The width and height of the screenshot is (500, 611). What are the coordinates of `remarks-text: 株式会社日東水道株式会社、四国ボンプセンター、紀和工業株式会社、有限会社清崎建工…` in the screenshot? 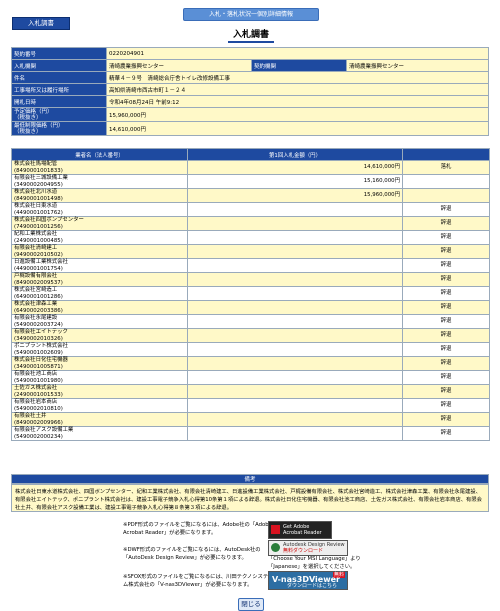 It's located at (250, 498).